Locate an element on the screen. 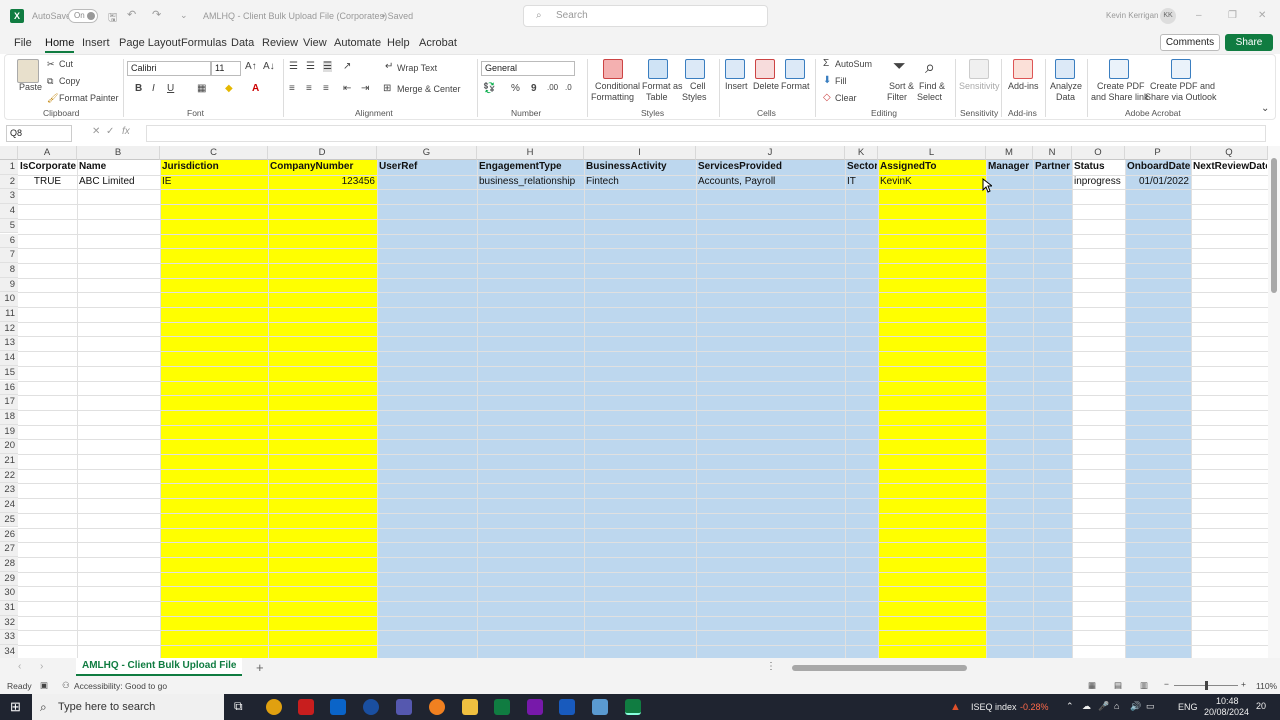  row-header: 18 is located at coordinates (9, 417).